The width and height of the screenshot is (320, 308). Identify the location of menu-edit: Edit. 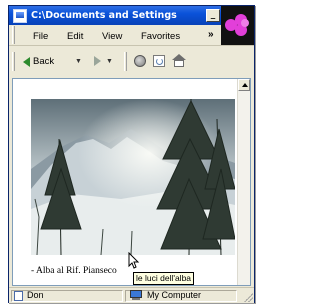
(75, 36).